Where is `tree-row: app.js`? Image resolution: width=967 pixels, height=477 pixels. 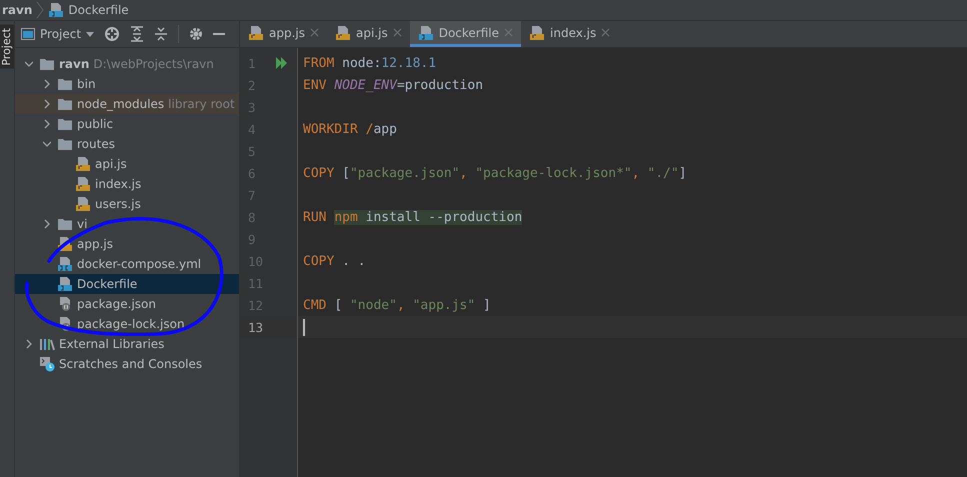
tree-row: app.js is located at coordinates (127, 244).